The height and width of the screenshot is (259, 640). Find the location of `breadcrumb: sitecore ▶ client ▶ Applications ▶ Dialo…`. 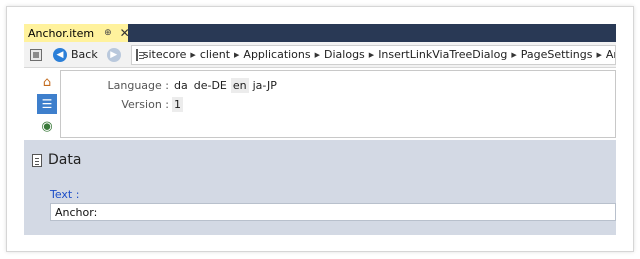

breadcrumb: sitecore ▶ client ▶ Applications ▶ Dialo… is located at coordinates (373, 54).